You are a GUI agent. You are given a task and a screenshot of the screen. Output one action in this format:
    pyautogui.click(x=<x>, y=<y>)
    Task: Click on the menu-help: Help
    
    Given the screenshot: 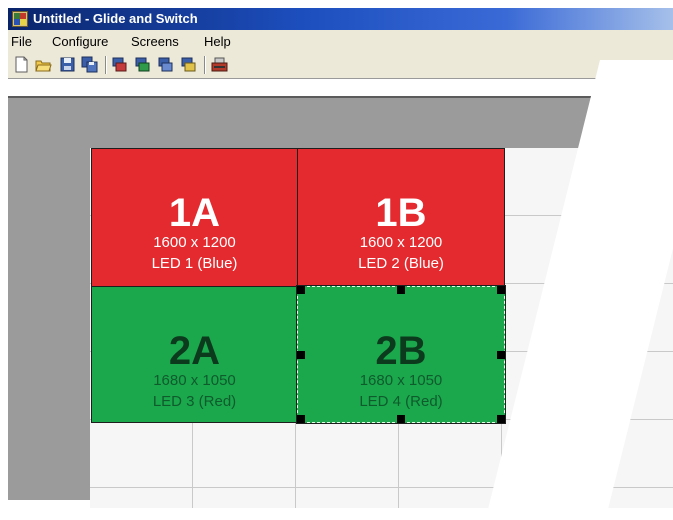 What is the action you would take?
    pyautogui.click(x=217, y=41)
    